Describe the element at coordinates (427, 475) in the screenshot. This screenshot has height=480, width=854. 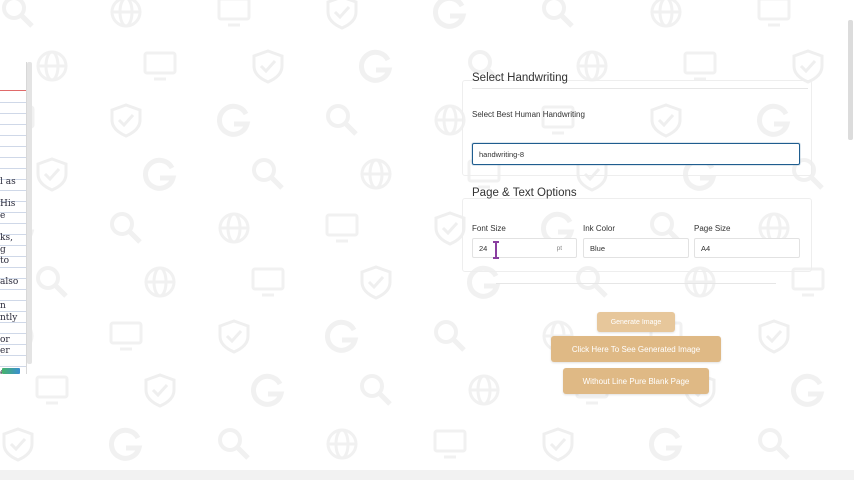
I see `bottom-edge` at that location.